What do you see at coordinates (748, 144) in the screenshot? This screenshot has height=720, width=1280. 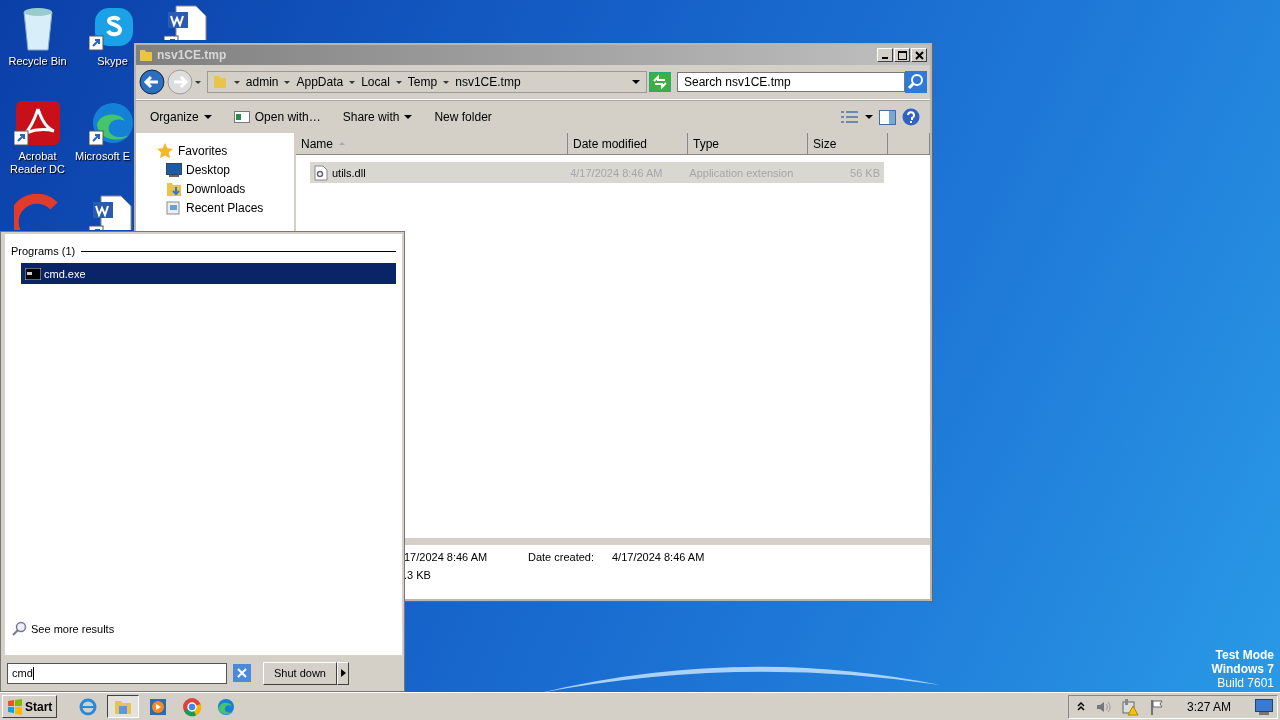 I see `column-header: Type` at bounding box center [748, 144].